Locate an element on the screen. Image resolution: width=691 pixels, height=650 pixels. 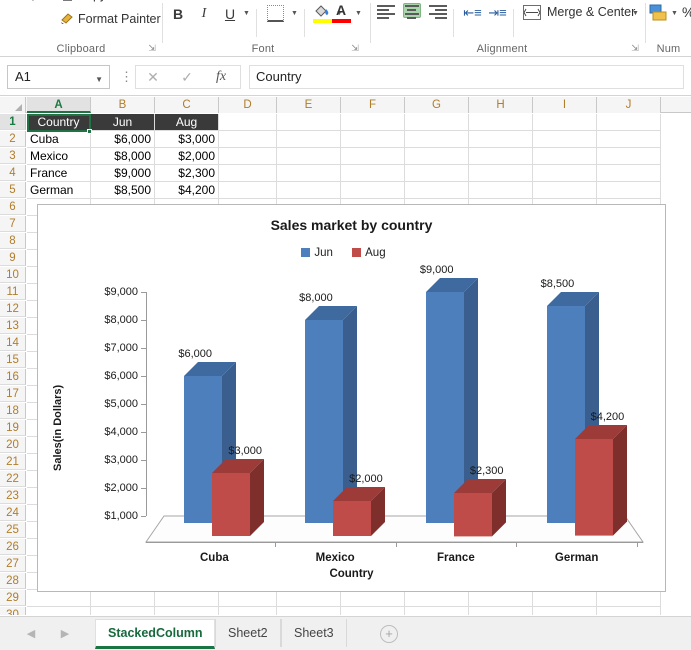
cell-E5 is located at coordinates (309, 190).